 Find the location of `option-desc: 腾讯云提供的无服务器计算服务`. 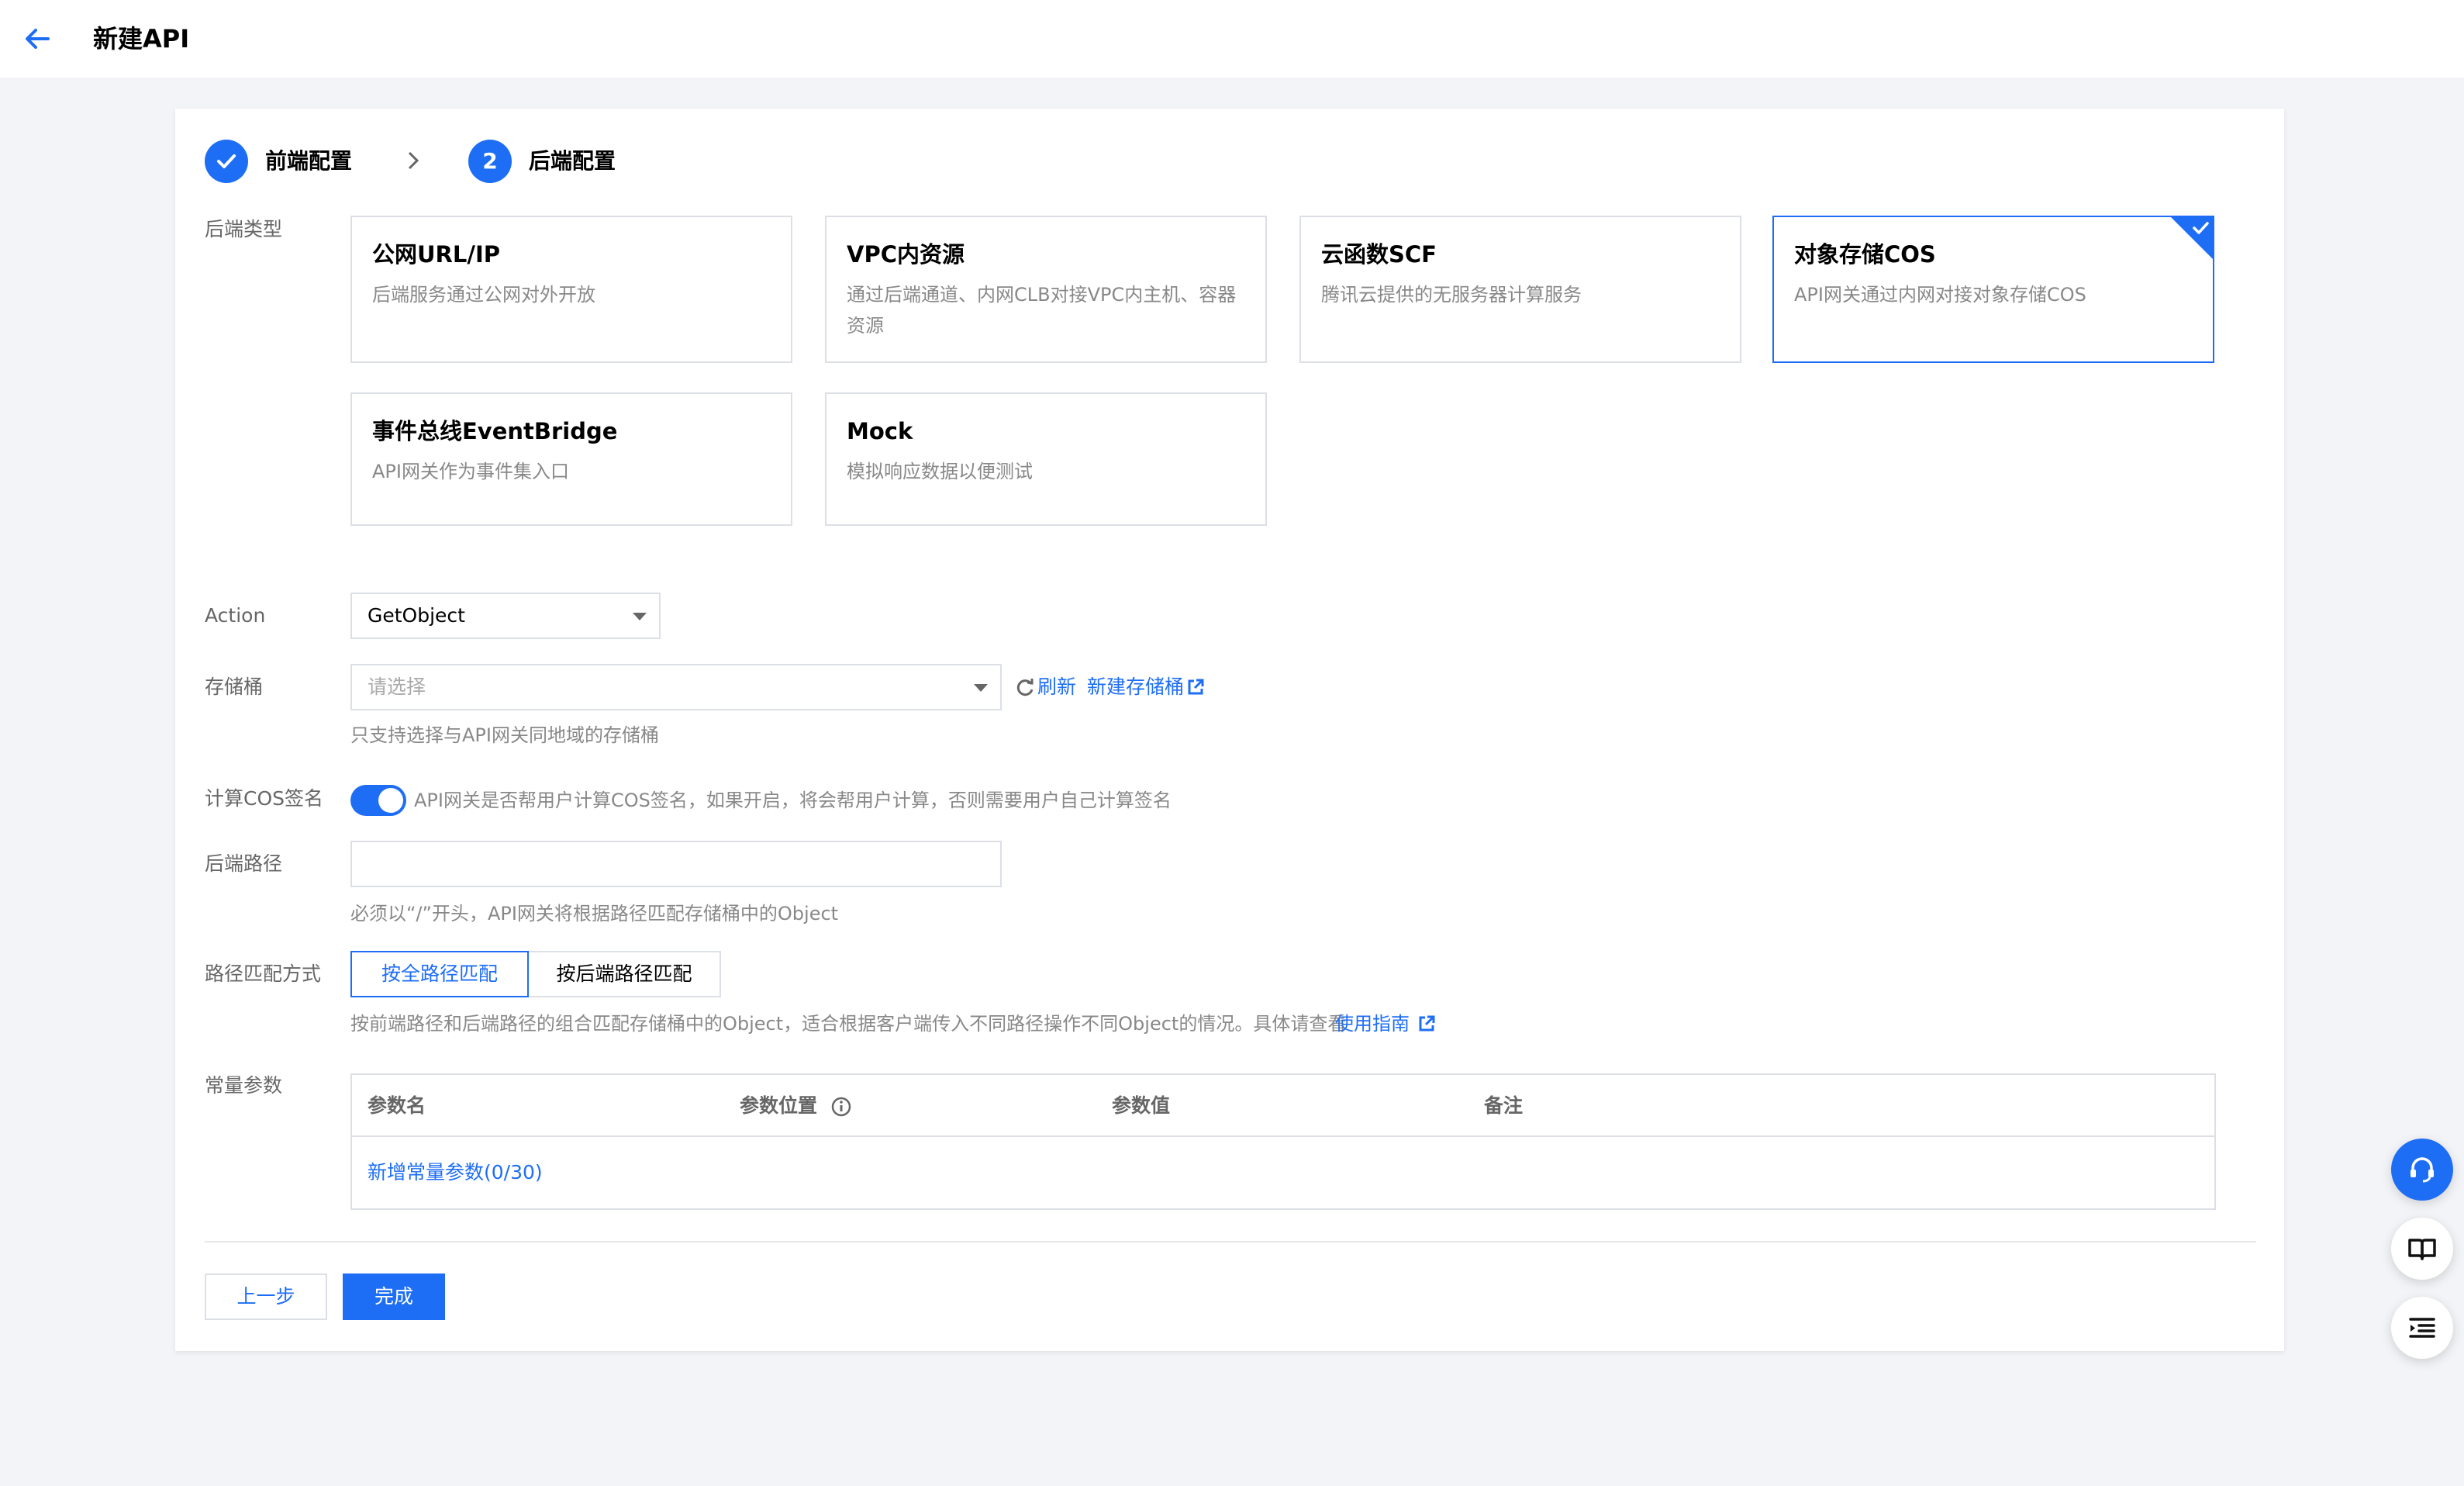

option-desc: 腾讯云提供的无服务器计算服务 is located at coordinates (1452, 295).